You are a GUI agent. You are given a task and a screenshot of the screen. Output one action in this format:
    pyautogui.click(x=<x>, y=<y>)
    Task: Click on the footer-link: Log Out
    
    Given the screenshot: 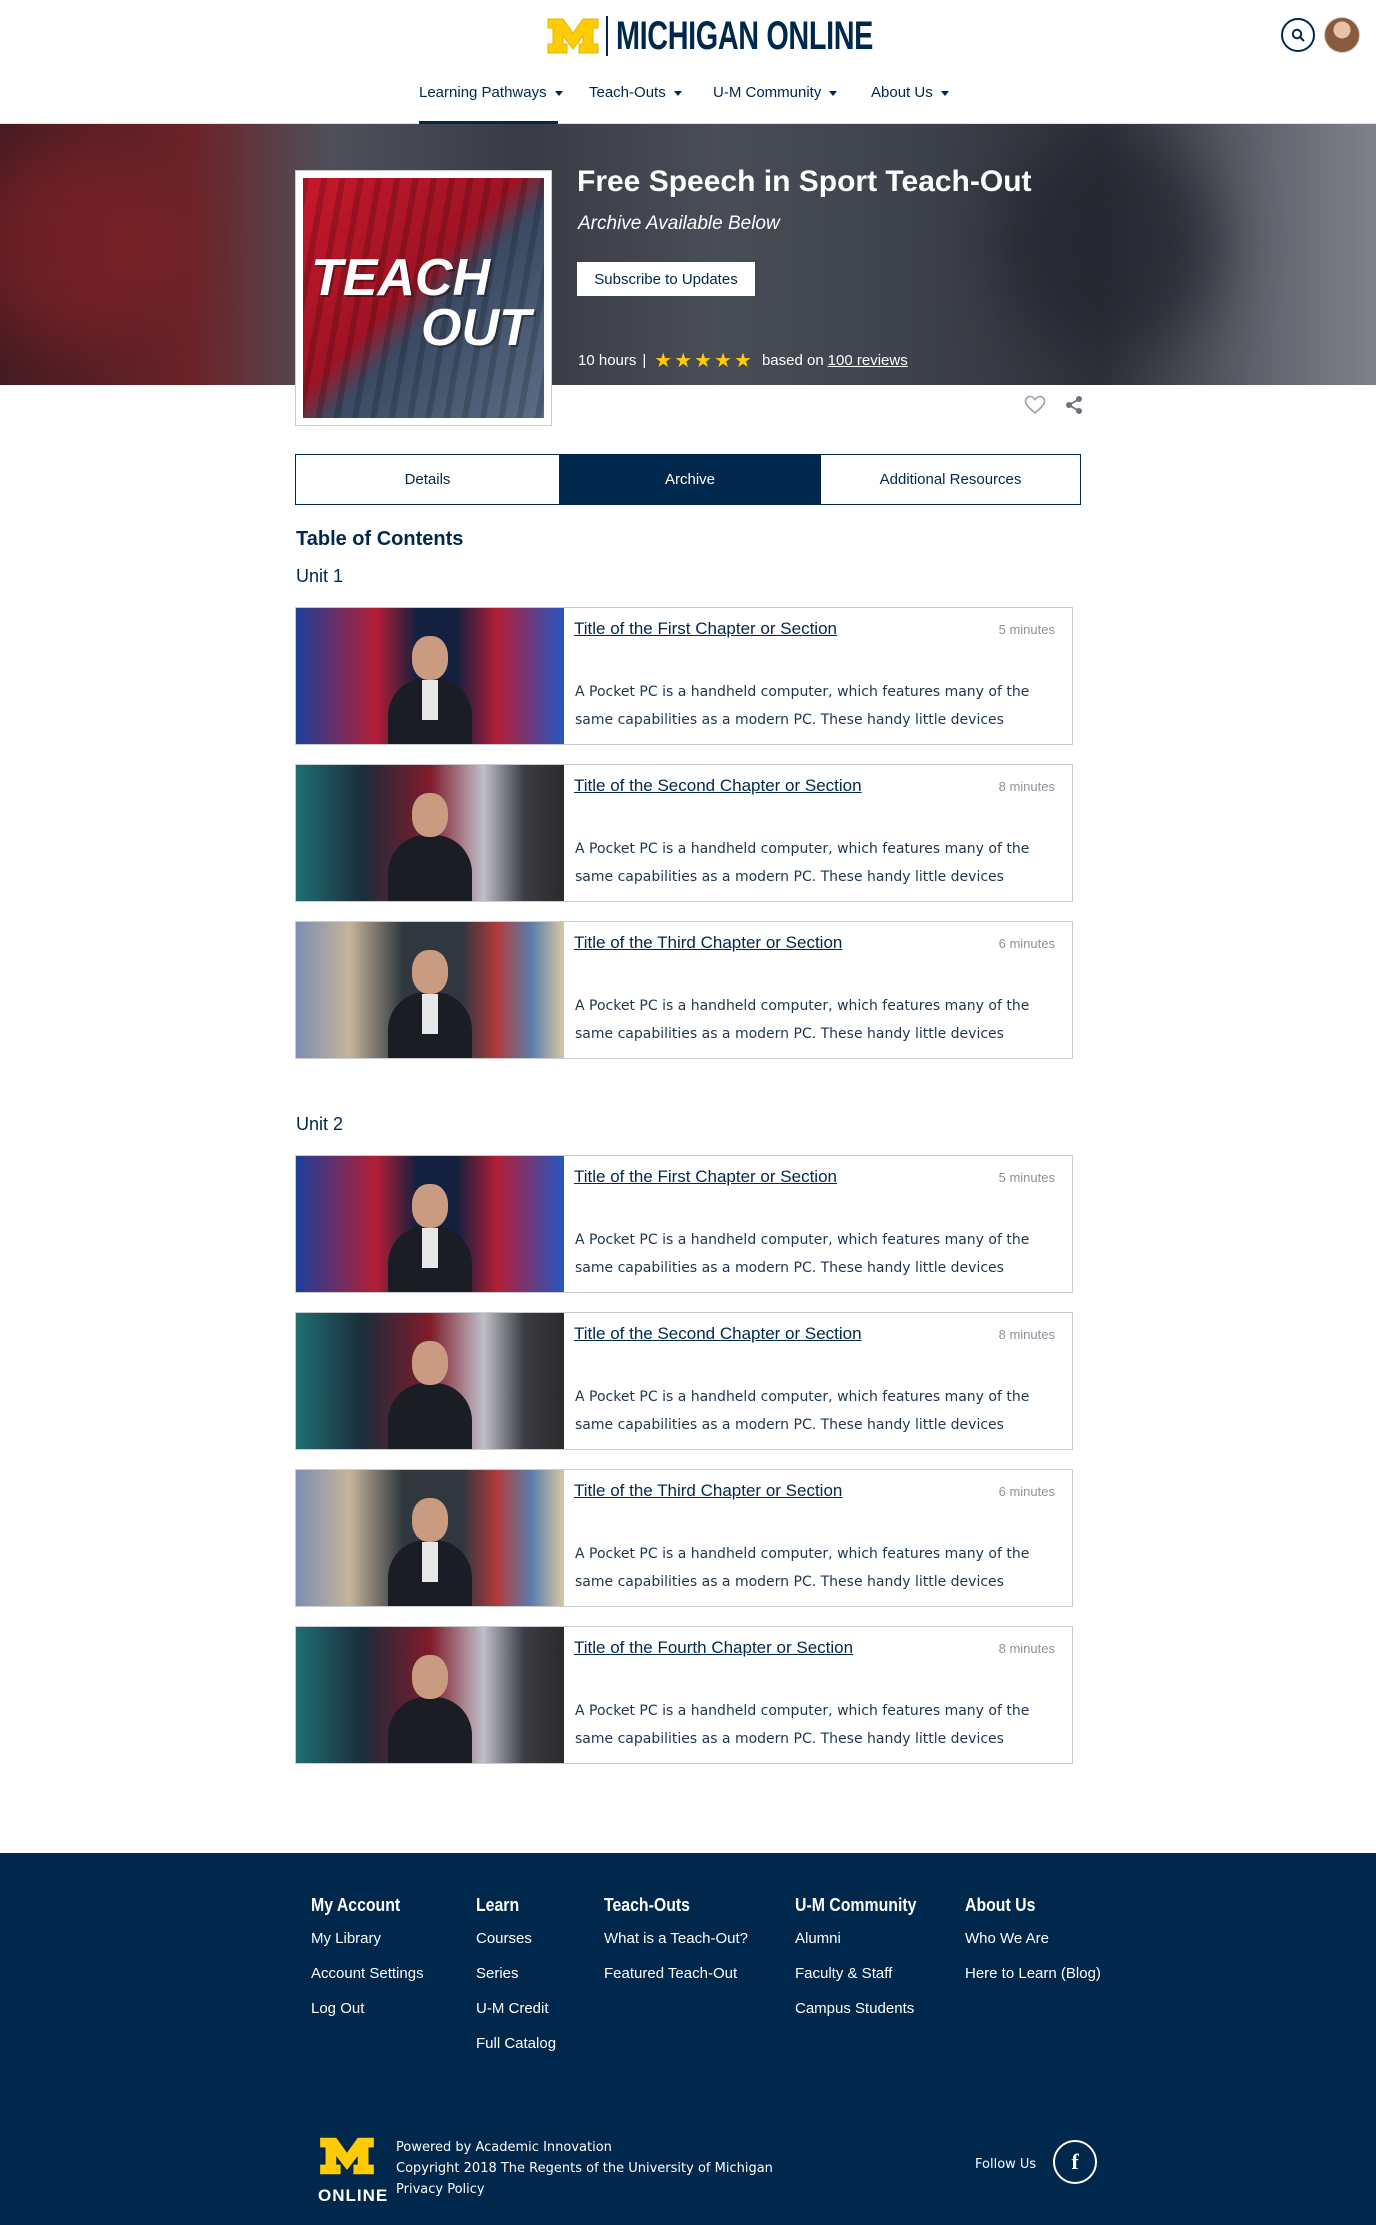 What is the action you would take?
    pyautogui.click(x=367, y=2017)
    